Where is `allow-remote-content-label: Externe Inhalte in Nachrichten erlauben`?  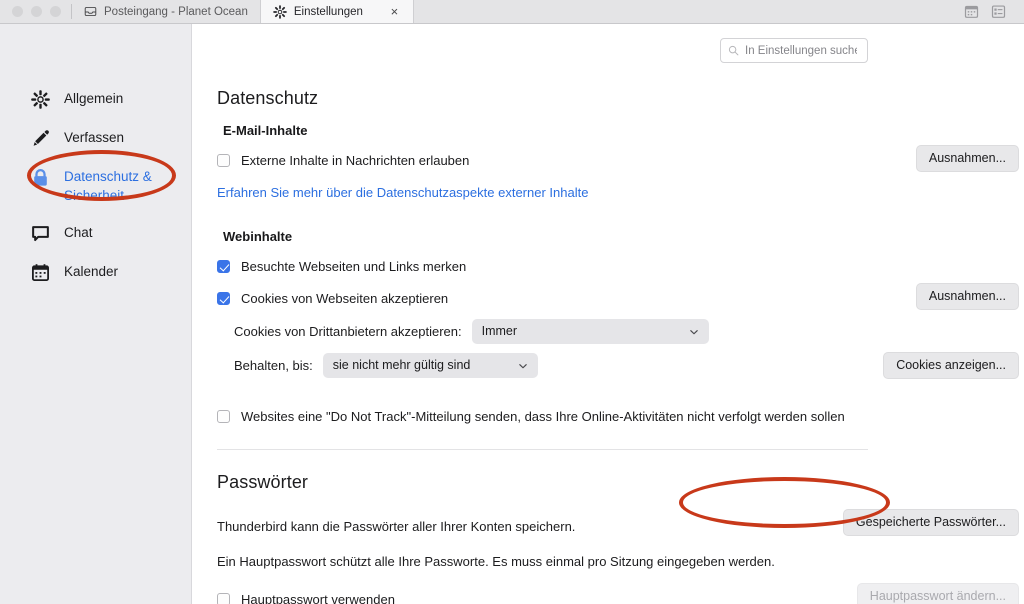
allow-remote-content-label: Externe Inhalte in Nachrichten erlauben is located at coordinates (355, 160).